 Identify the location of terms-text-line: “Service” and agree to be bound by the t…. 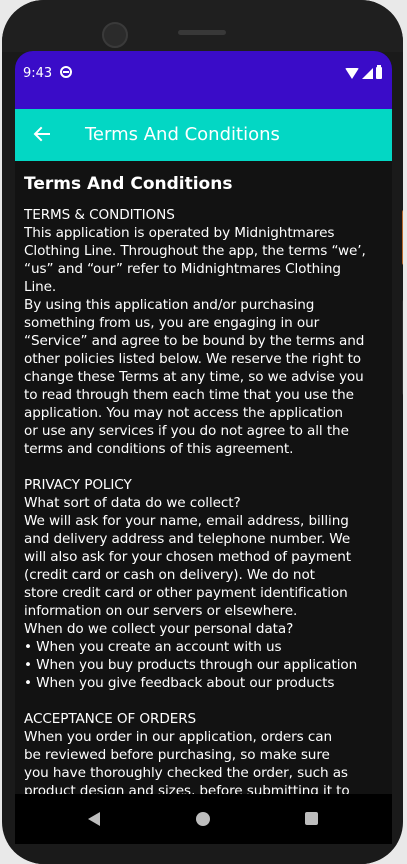
(194, 341).